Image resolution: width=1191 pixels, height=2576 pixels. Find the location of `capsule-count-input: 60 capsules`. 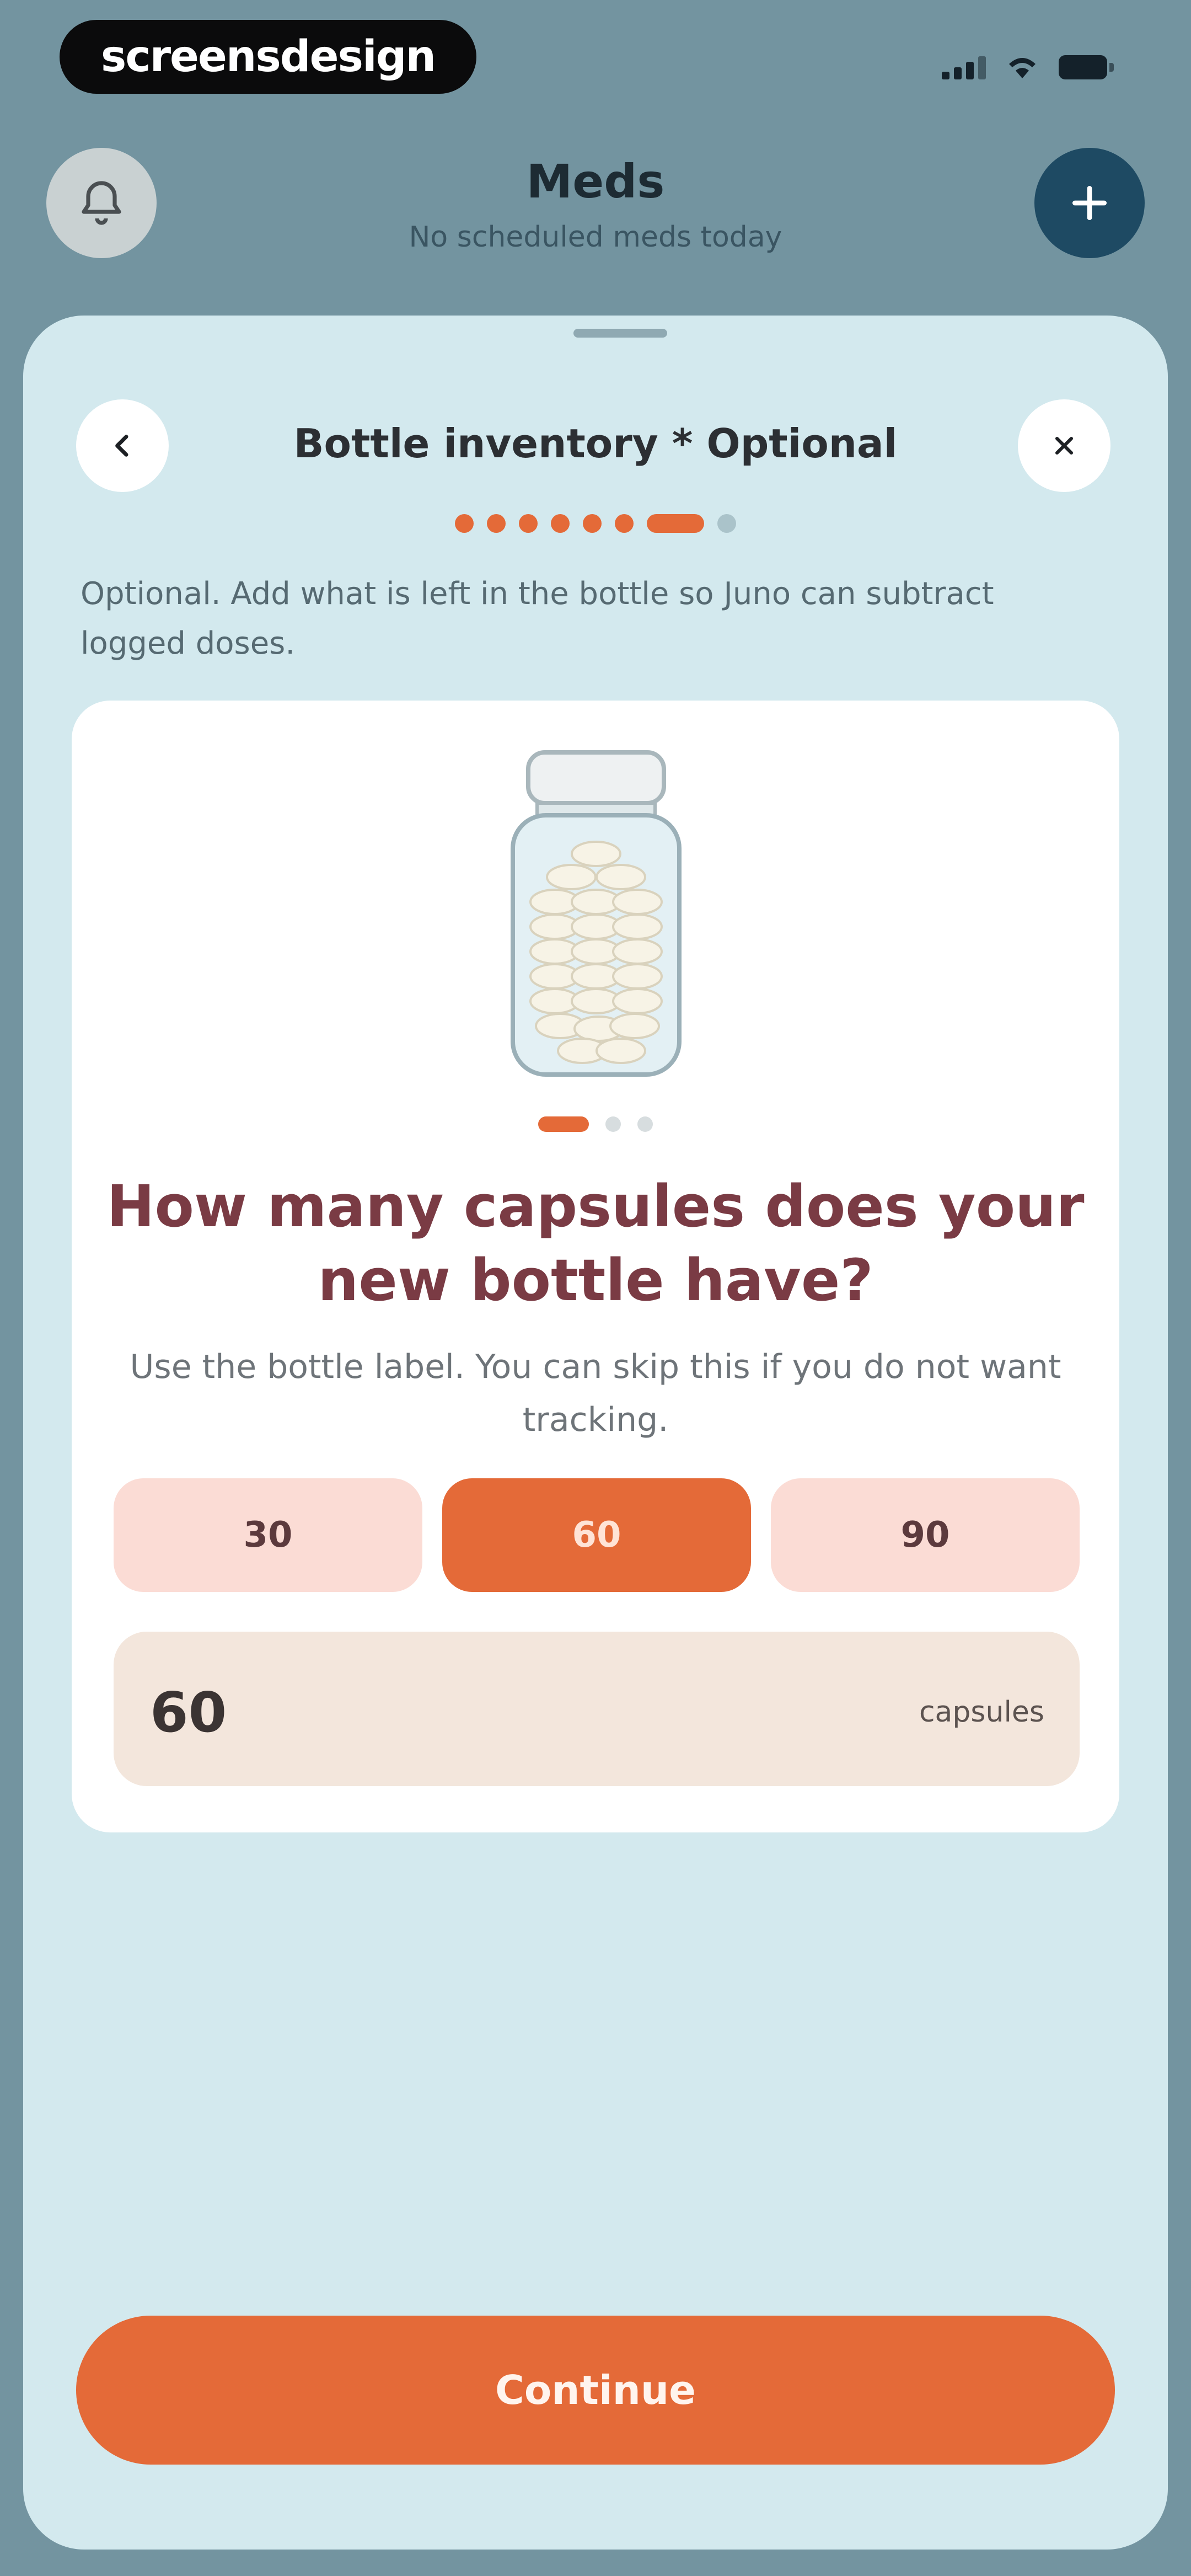

capsule-count-input: 60 capsules is located at coordinates (597, 1709).